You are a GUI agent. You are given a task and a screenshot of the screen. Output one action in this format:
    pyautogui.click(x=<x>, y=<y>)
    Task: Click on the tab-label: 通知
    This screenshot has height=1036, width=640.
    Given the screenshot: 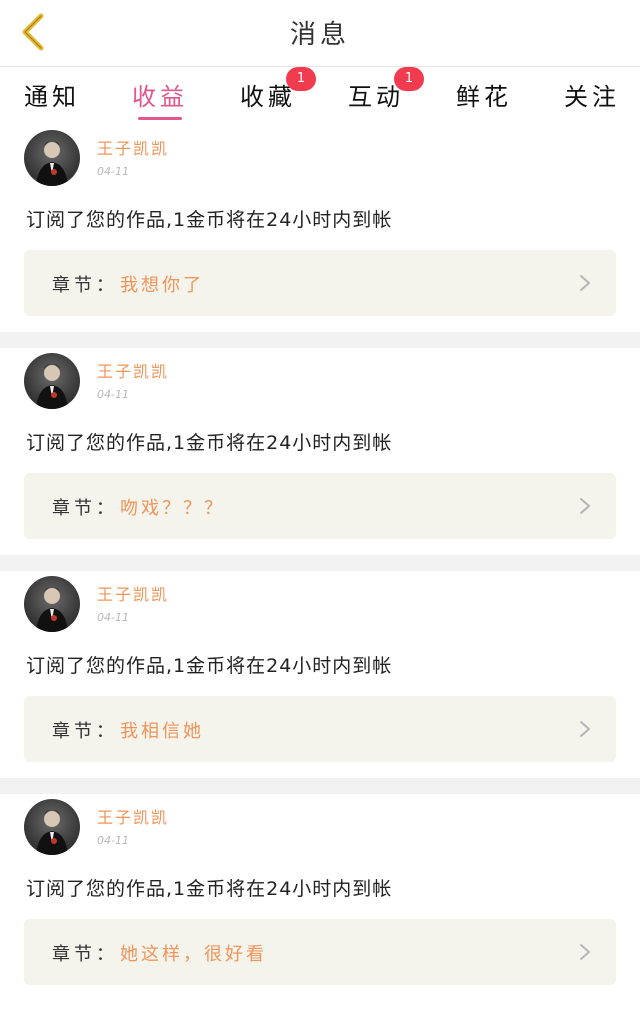 What is the action you would take?
    pyautogui.click(x=52, y=97)
    